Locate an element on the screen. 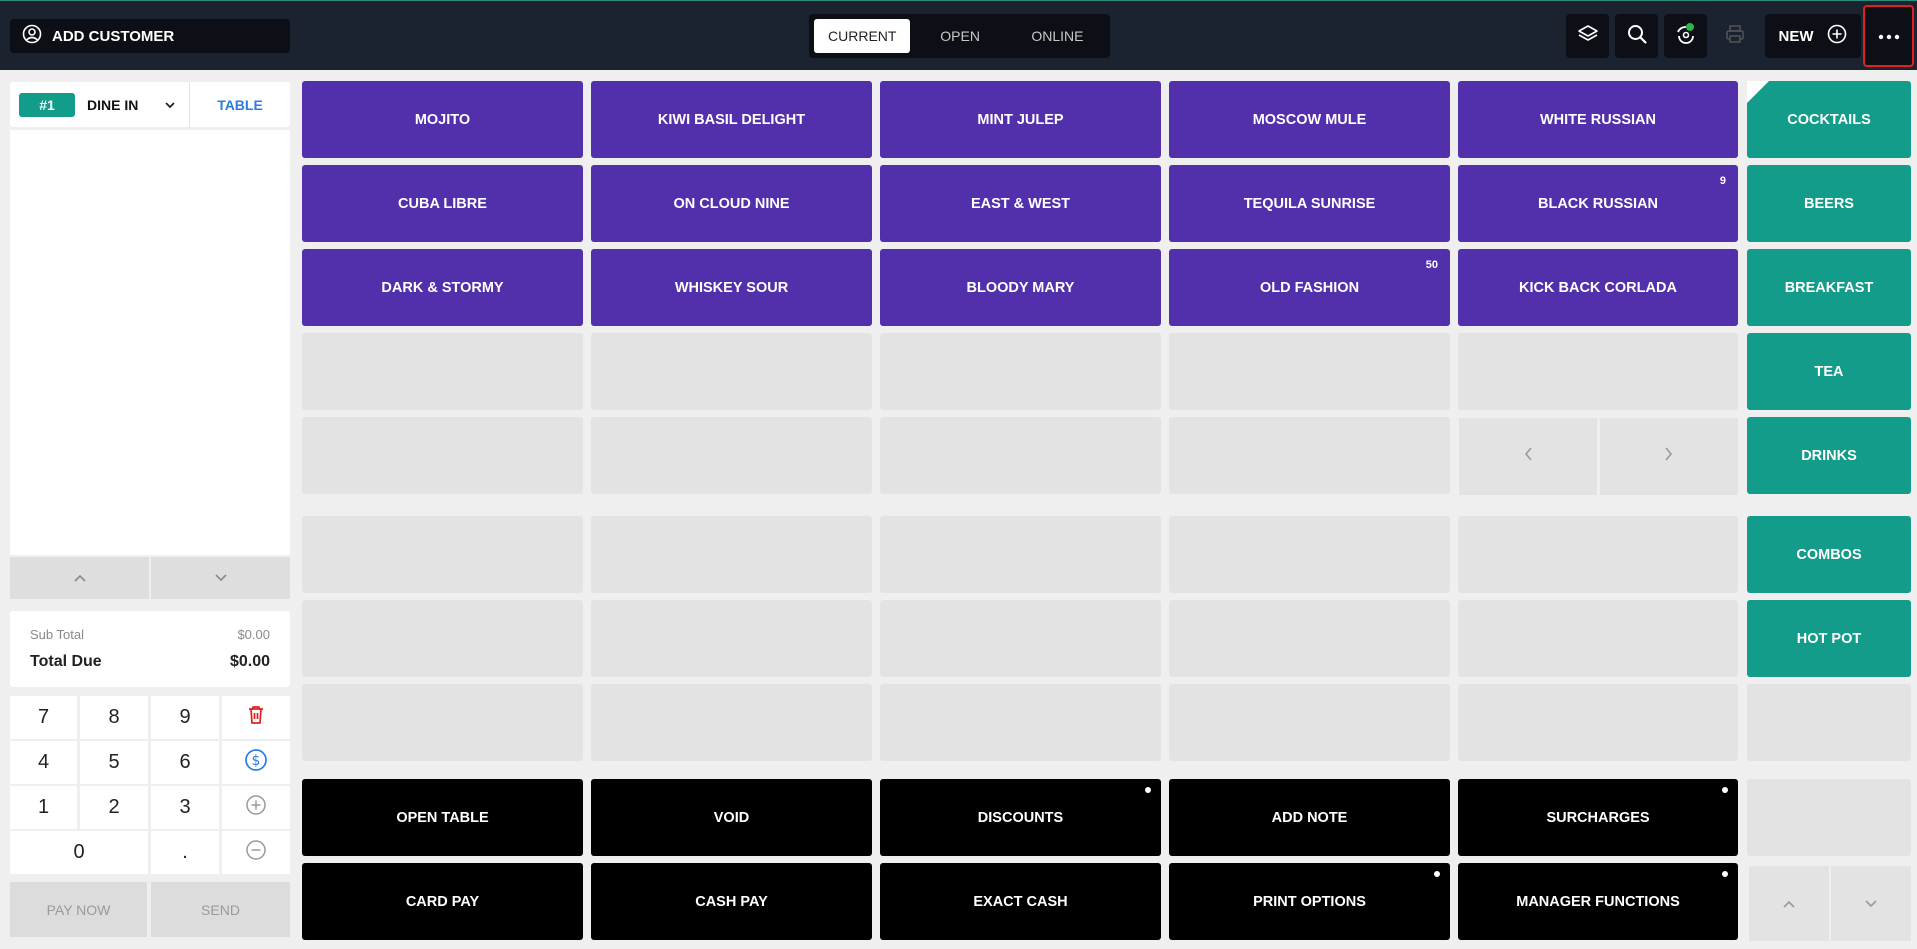 The width and height of the screenshot is (1917, 949). empty-function-slot is located at coordinates (1829, 817).